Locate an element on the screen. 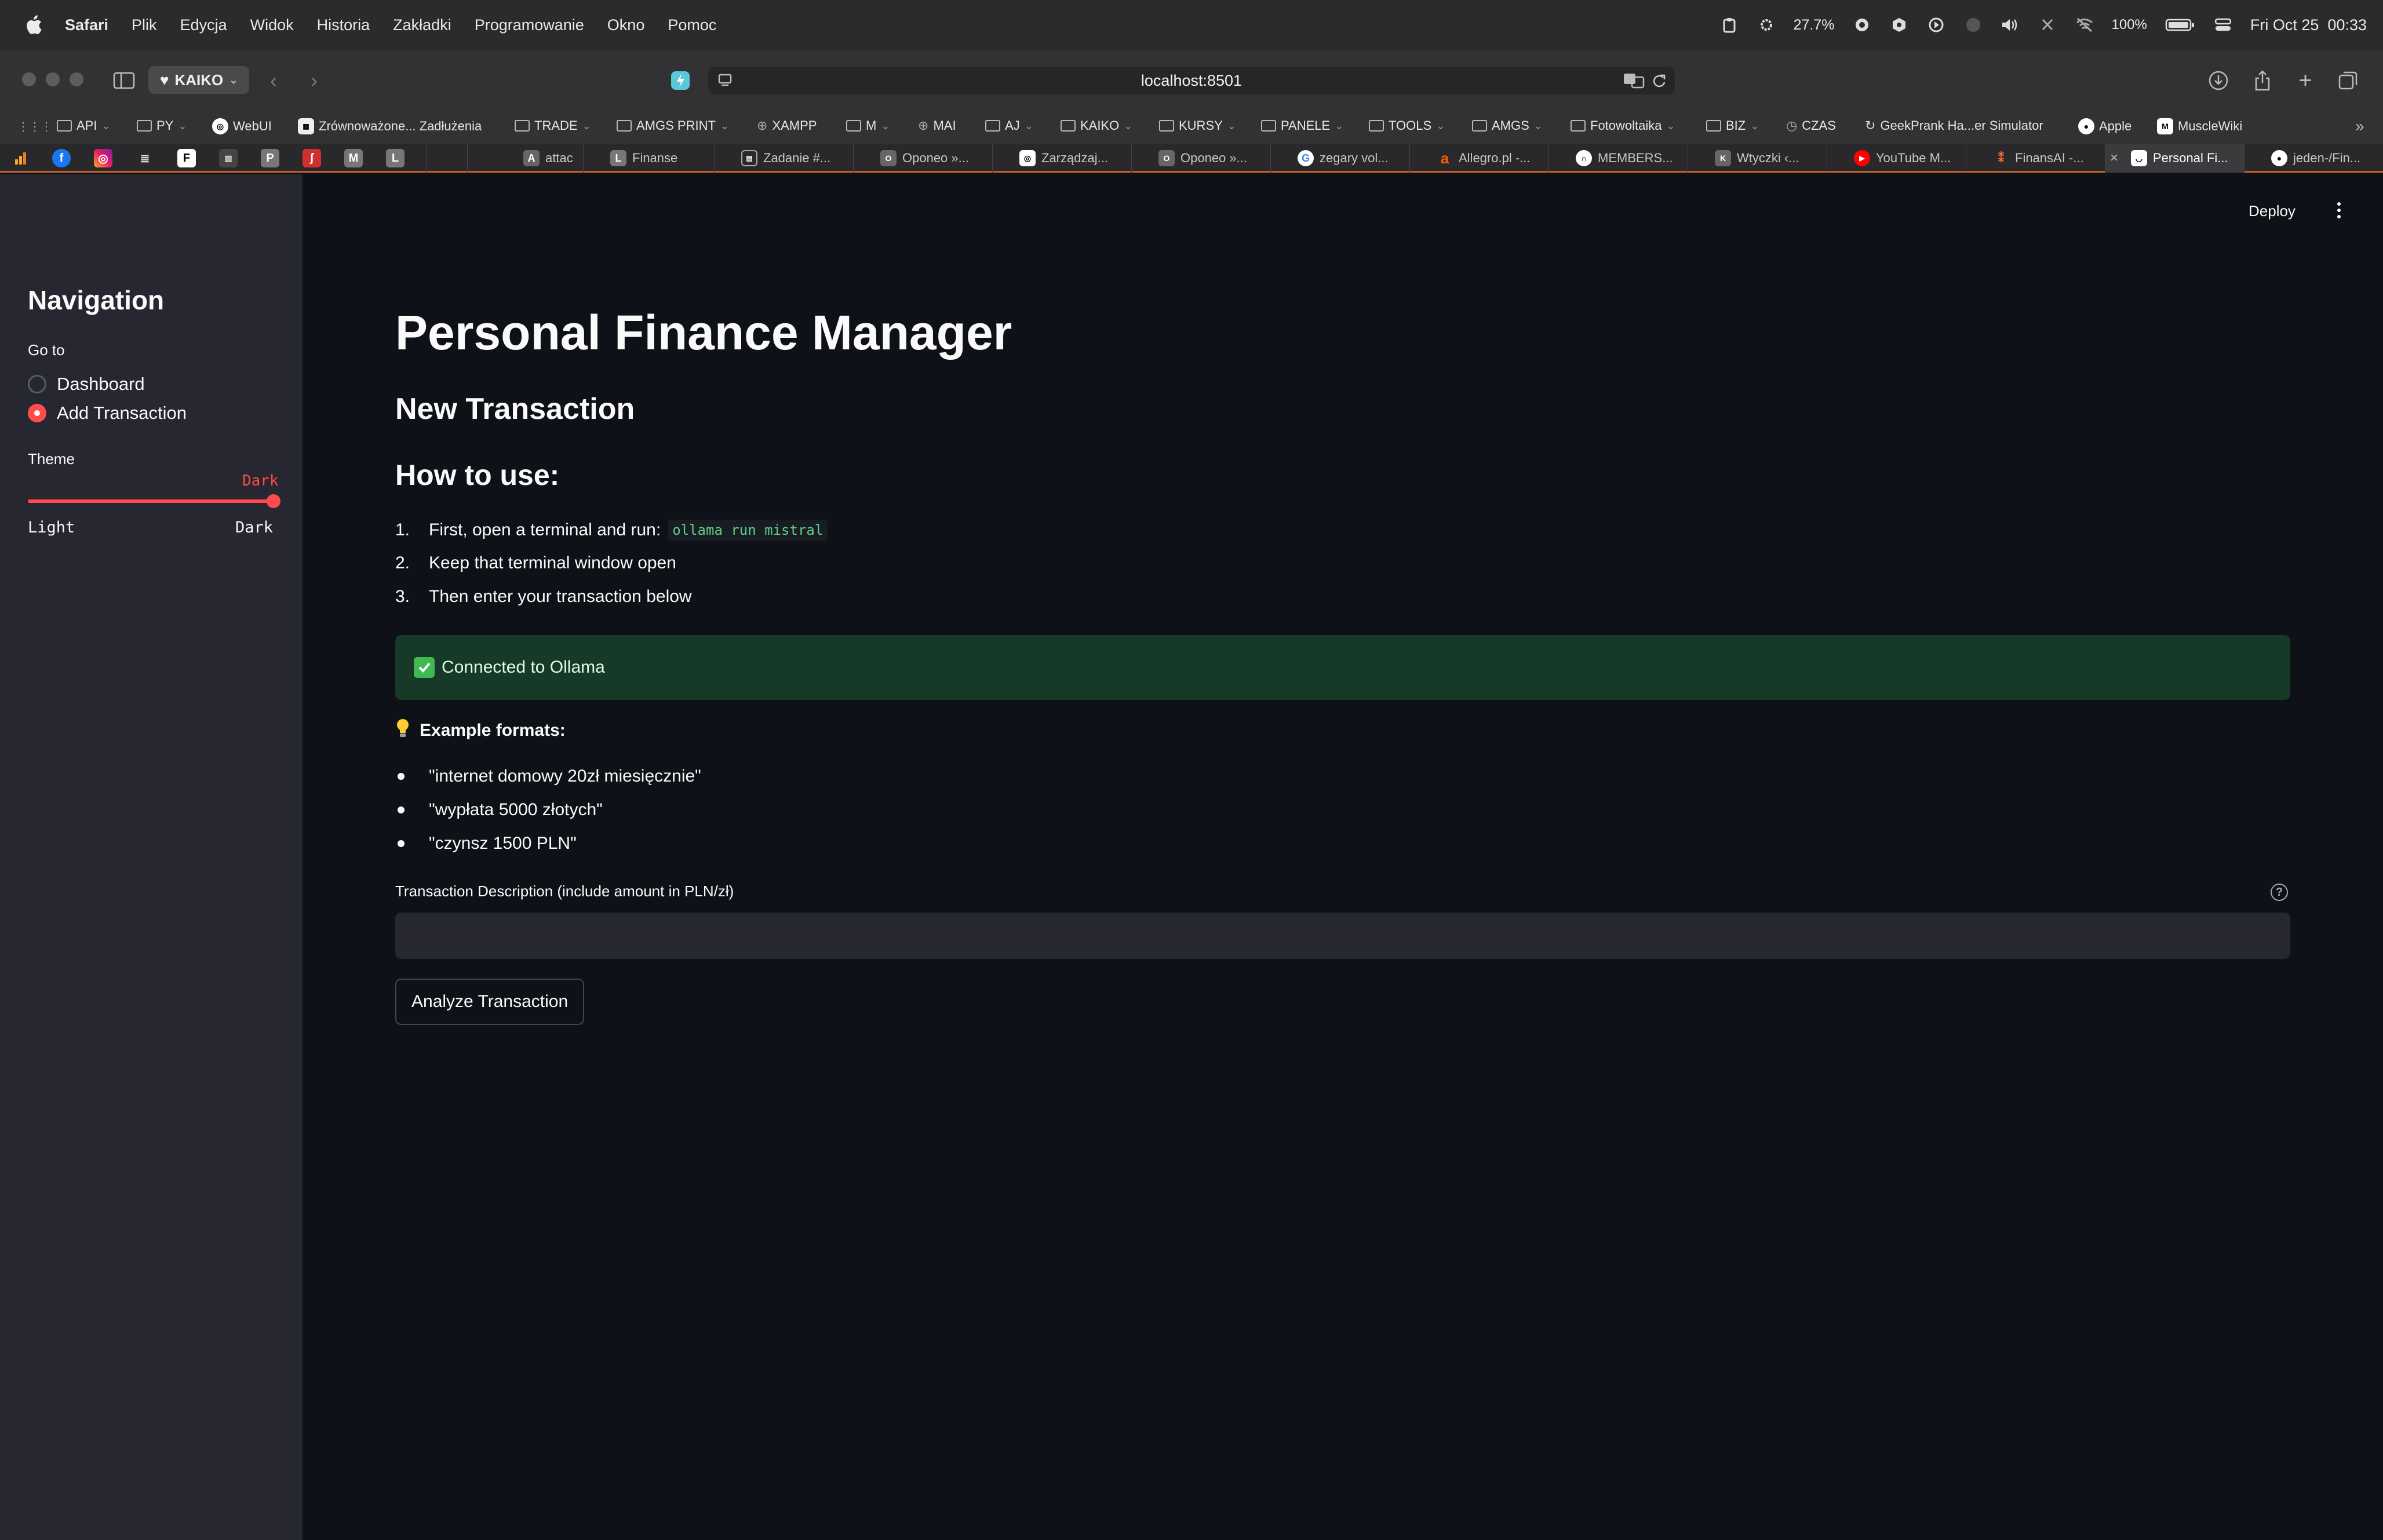 This screenshot has width=2383, height=1540. back-icon: ‹ is located at coordinates (273, 80).